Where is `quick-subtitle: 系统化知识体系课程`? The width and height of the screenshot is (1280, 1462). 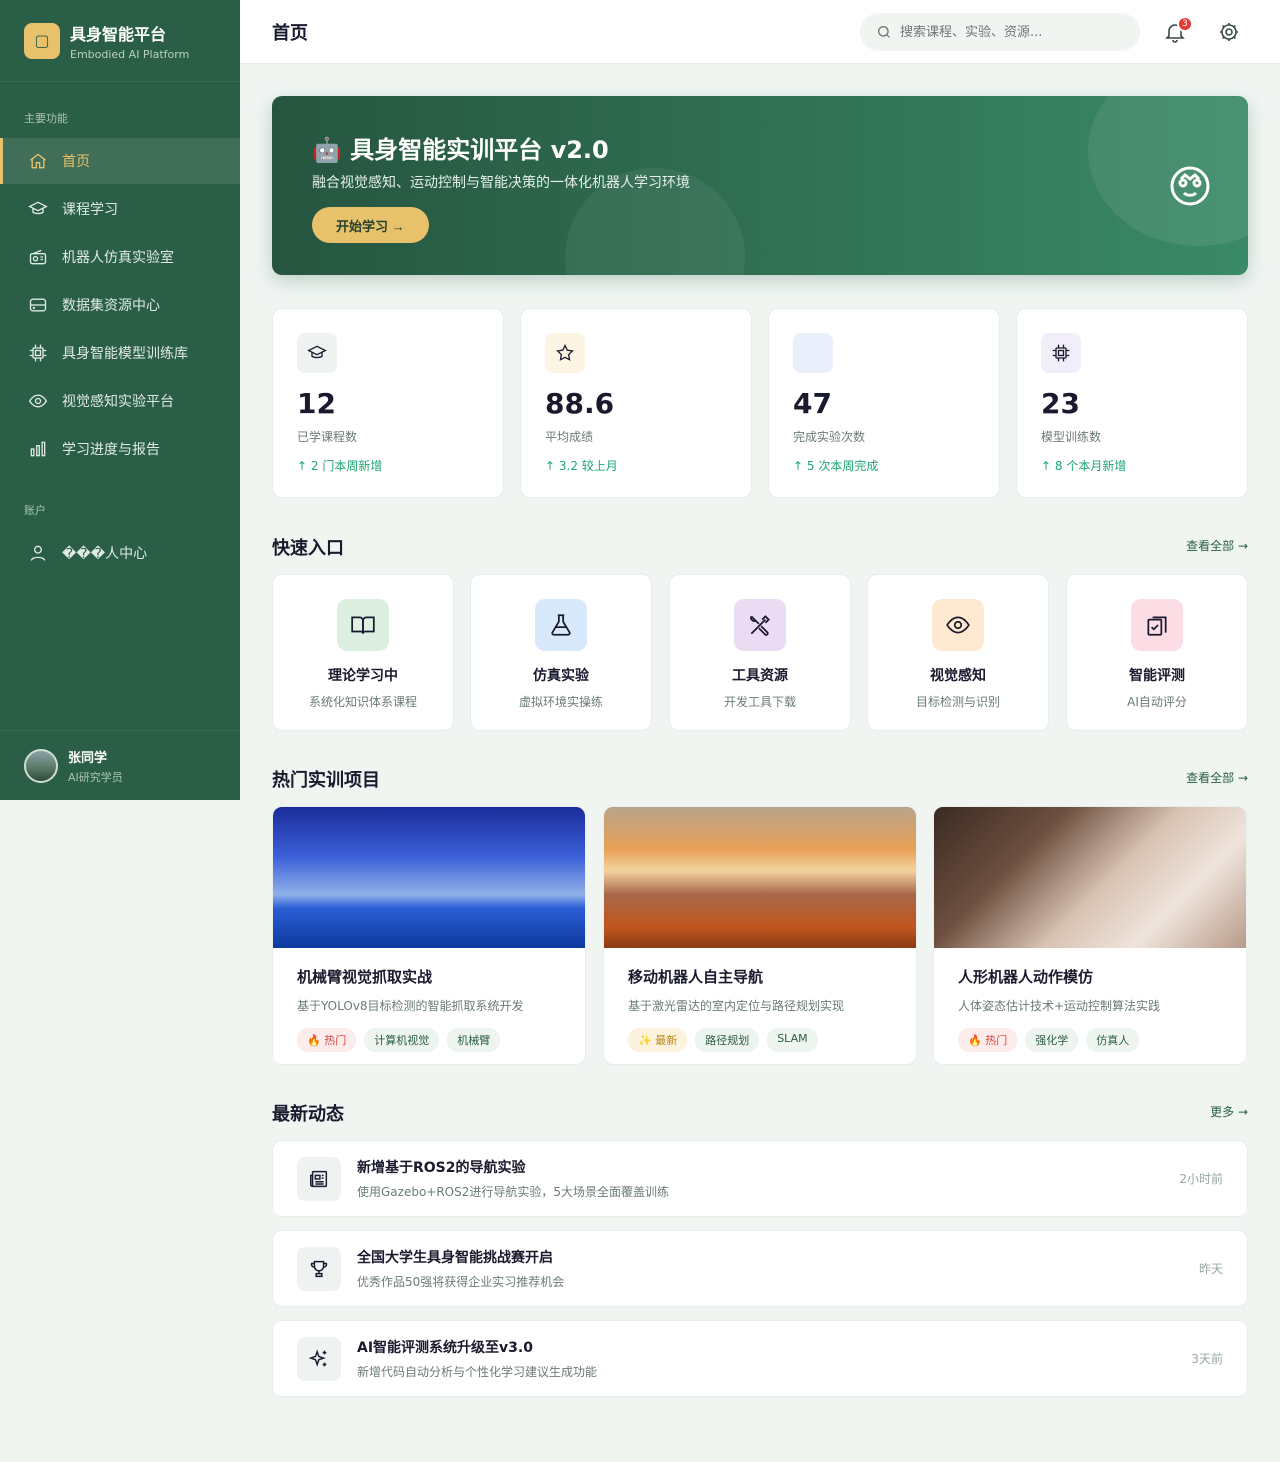
quick-subtitle: 系统化知识体系课程 is located at coordinates (362, 702).